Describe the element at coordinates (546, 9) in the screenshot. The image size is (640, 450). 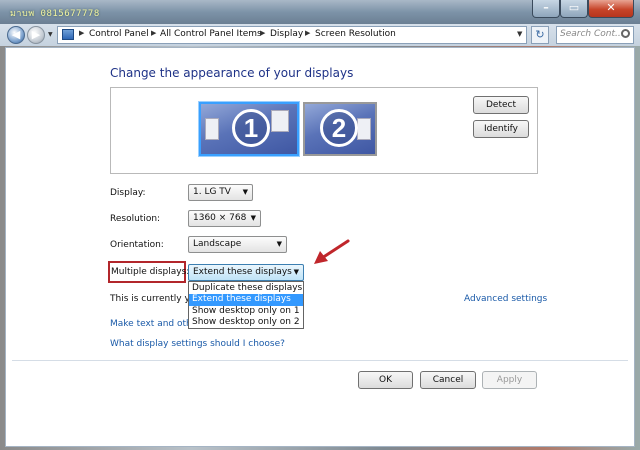
I see `minimize-button: –` at that location.